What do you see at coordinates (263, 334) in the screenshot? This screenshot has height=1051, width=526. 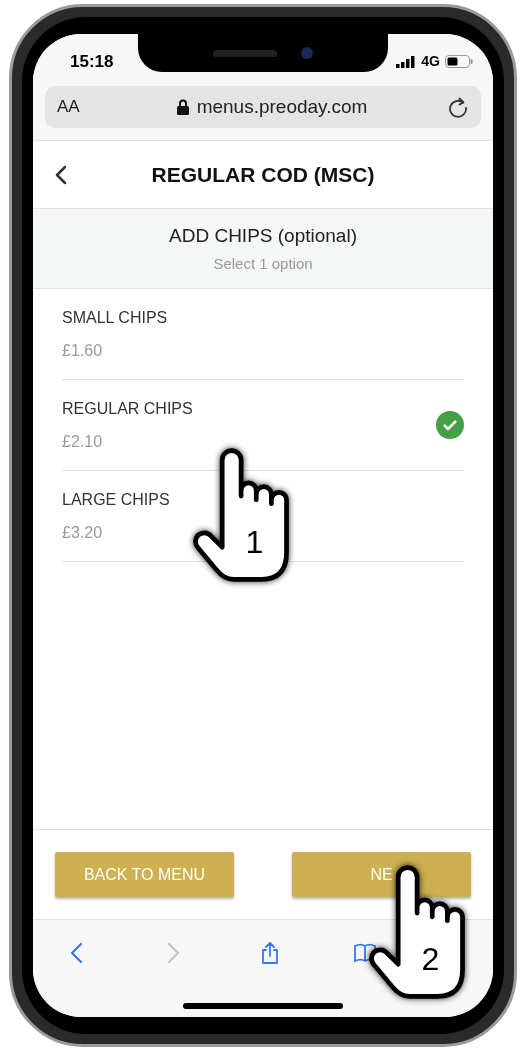 I see `option-row: SMALL CHIPS £1.60` at bounding box center [263, 334].